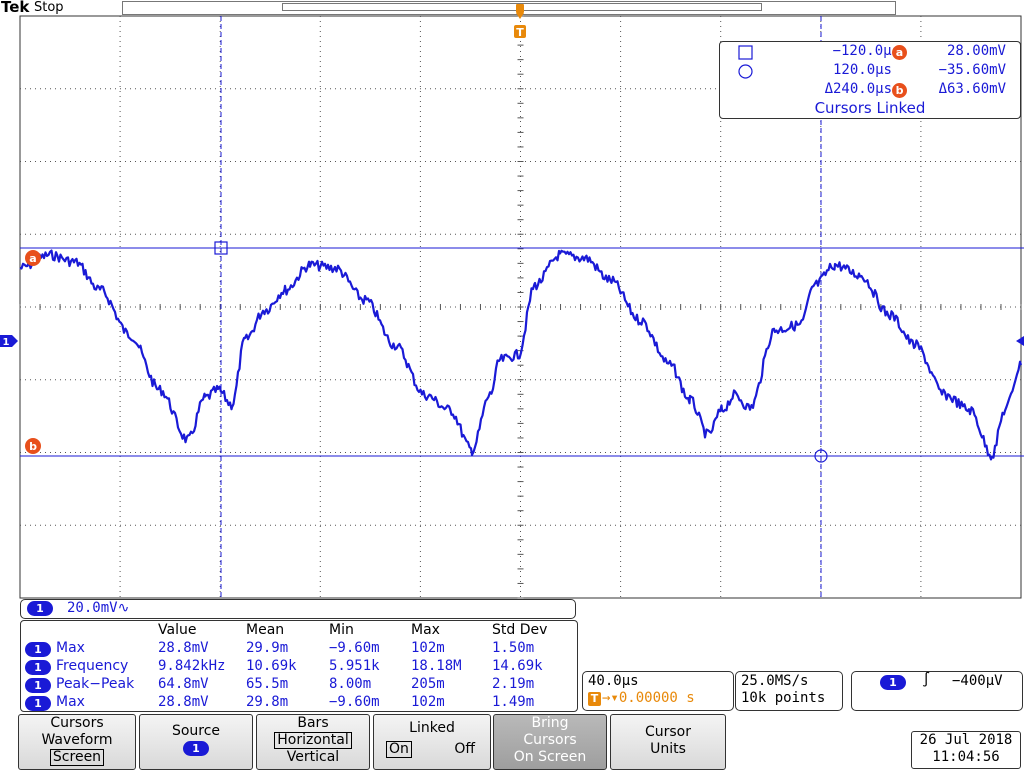  I want to click on bring-cursors-on-screen-button: Bring Cursors On Screen, so click(550, 742).